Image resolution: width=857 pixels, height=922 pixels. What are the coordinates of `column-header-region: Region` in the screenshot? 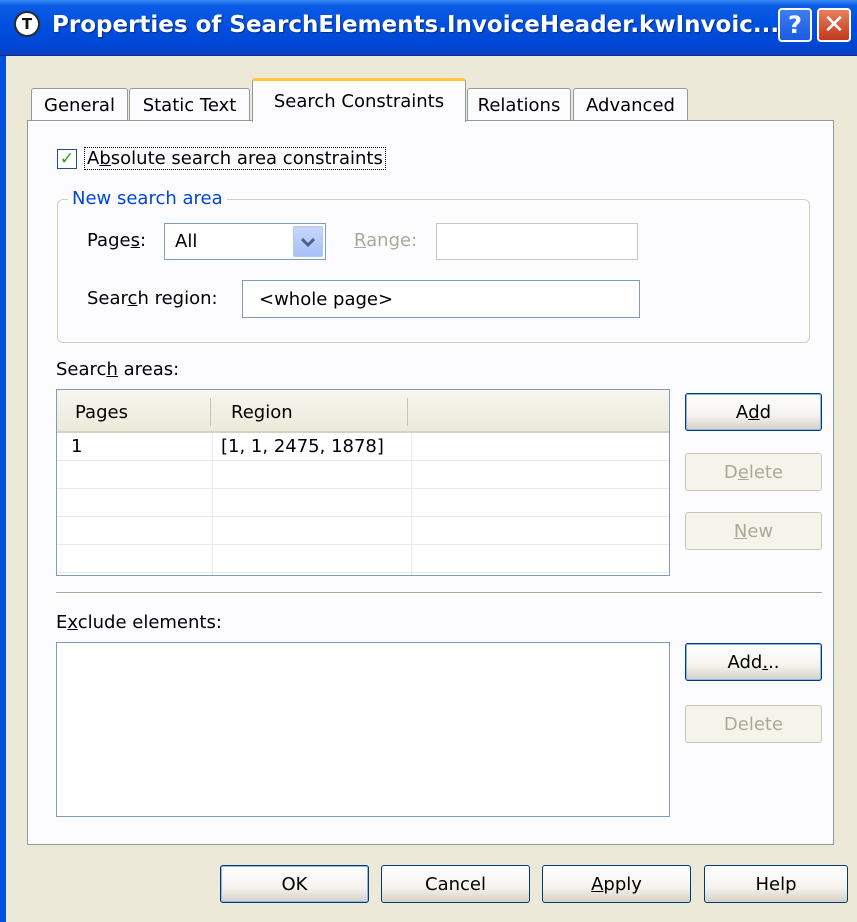 It's located at (262, 412).